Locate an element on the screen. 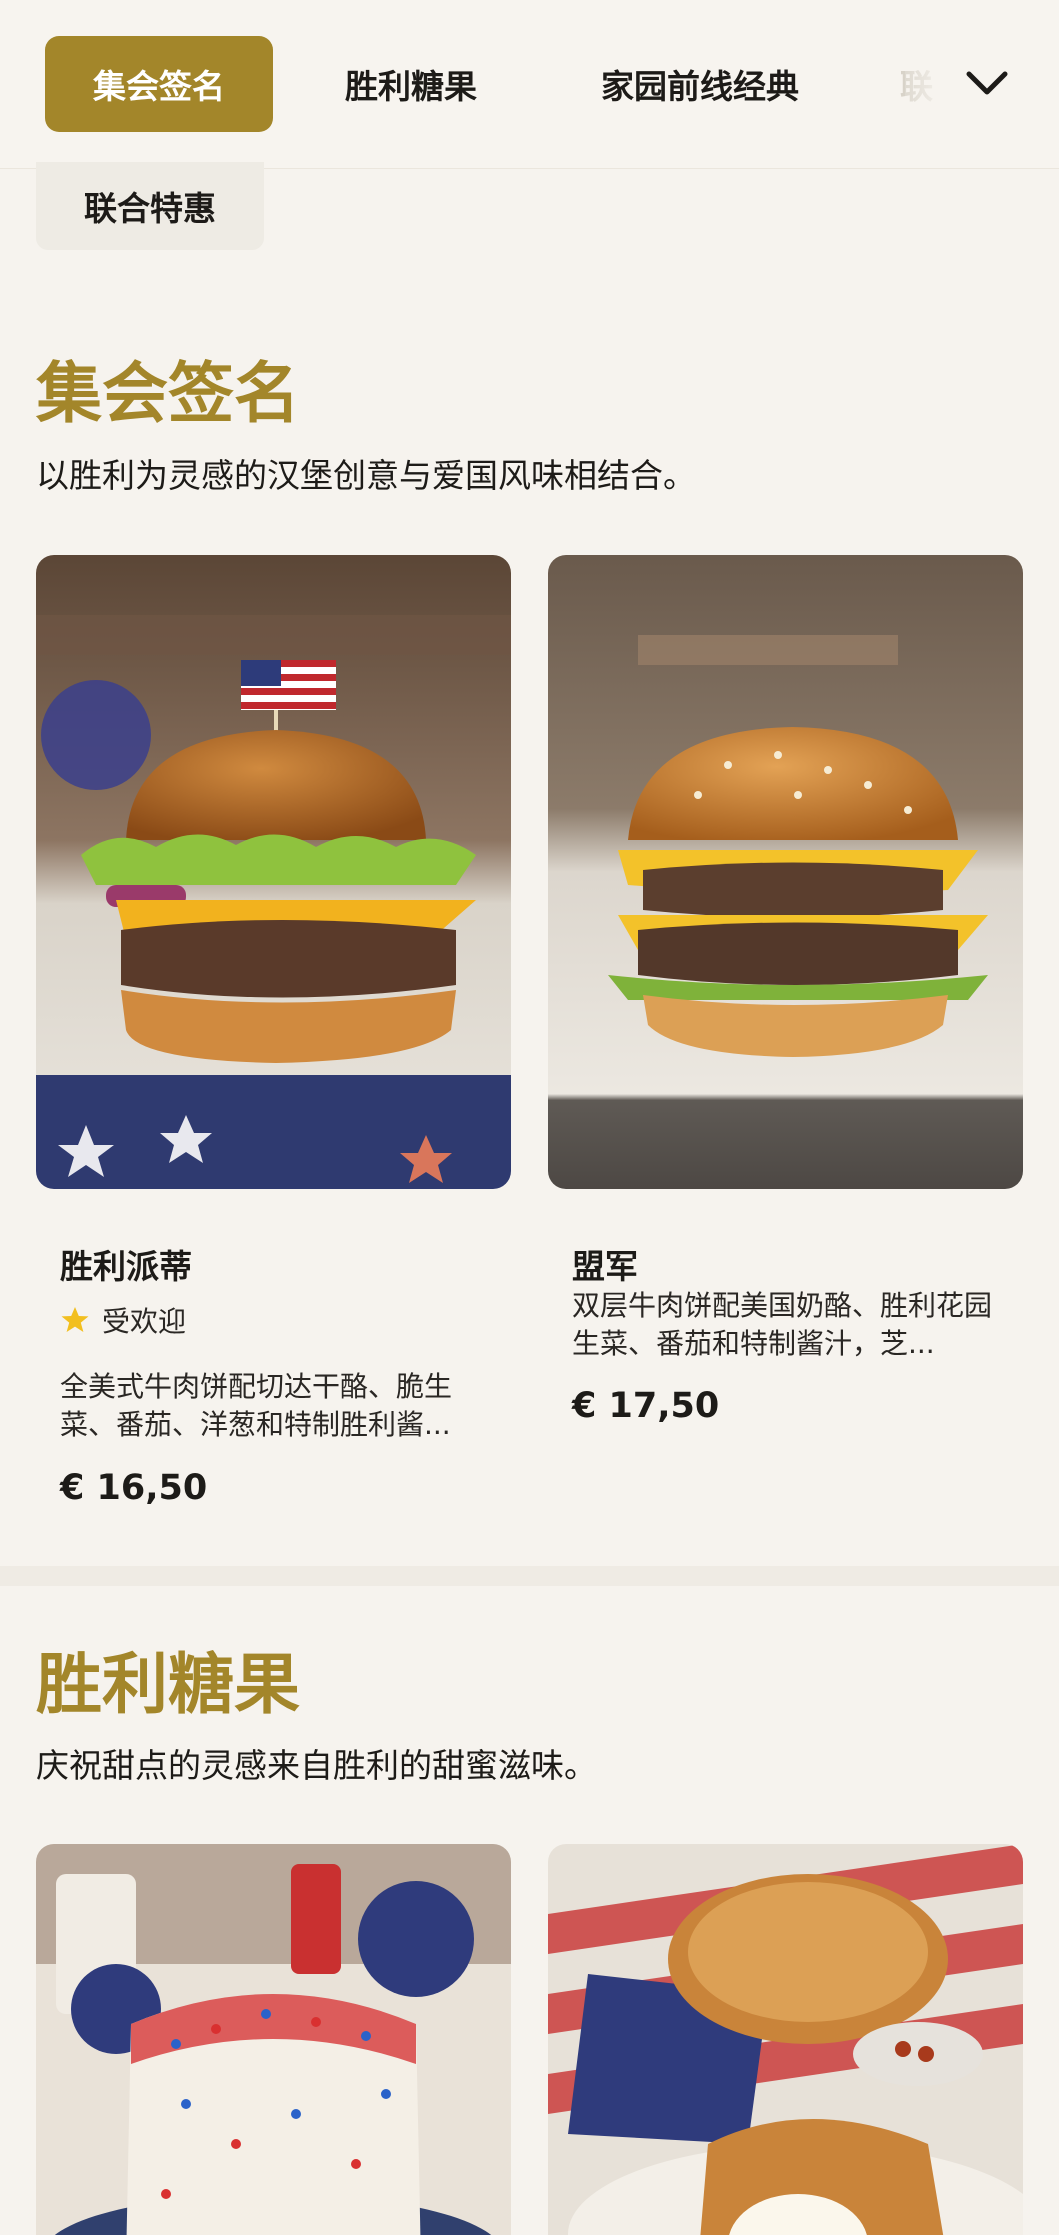 The height and width of the screenshot is (2235, 1059). apple-pie-image is located at coordinates (785, 2039).